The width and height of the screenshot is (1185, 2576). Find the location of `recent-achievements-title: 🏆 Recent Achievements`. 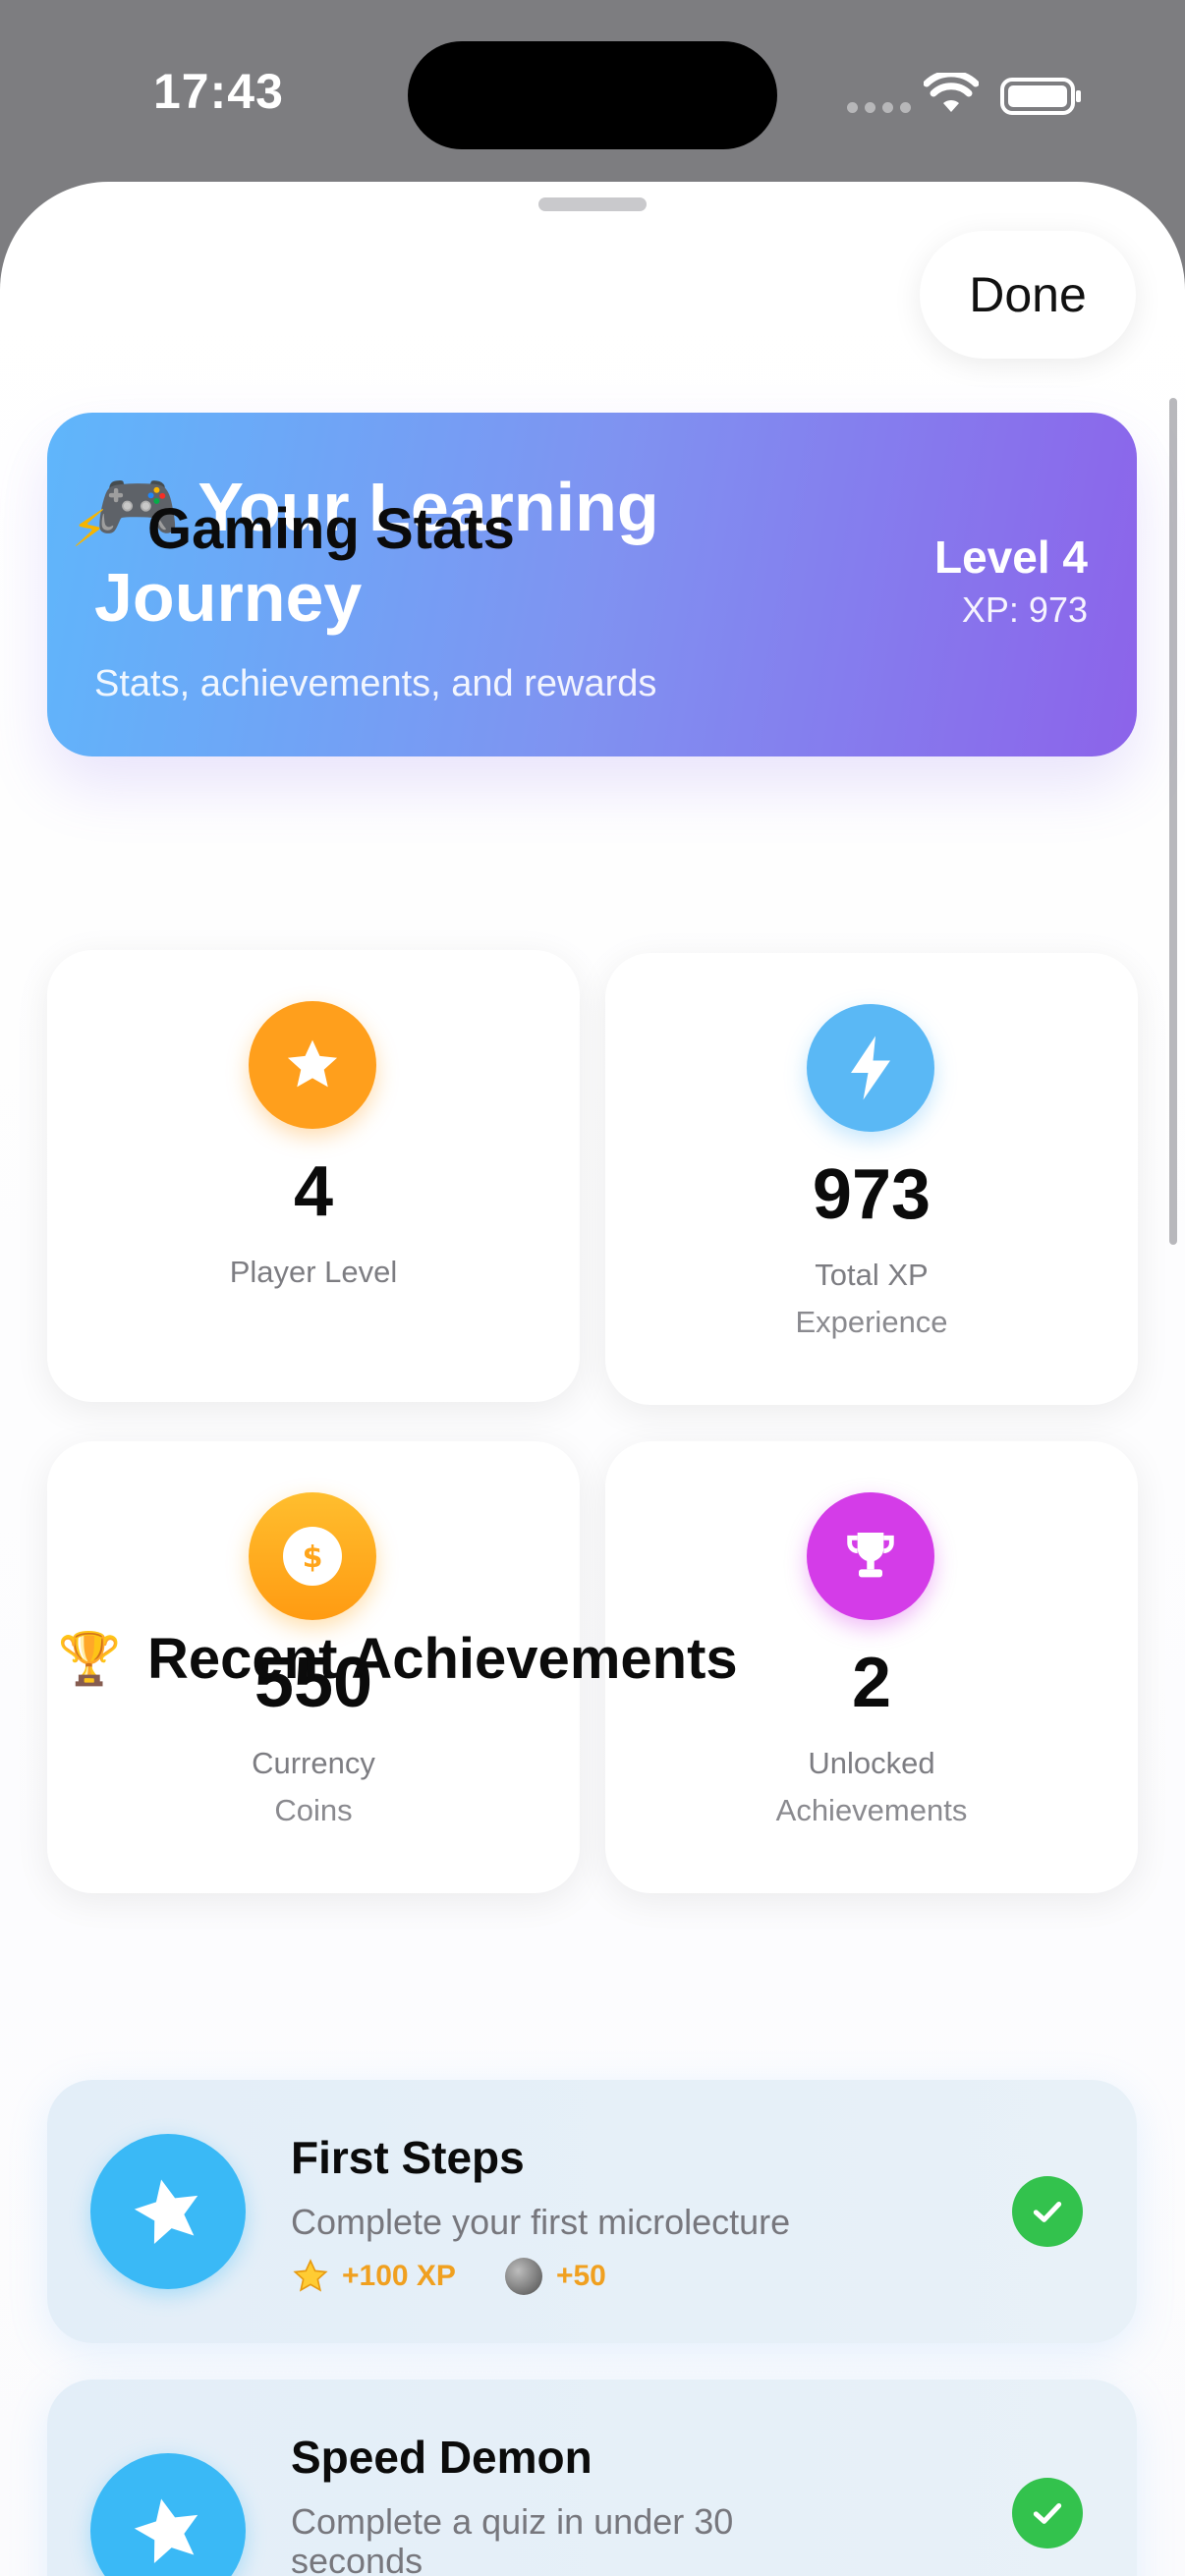

recent-achievements-title: 🏆 Recent Achievements is located at coordinates (397, 1659).